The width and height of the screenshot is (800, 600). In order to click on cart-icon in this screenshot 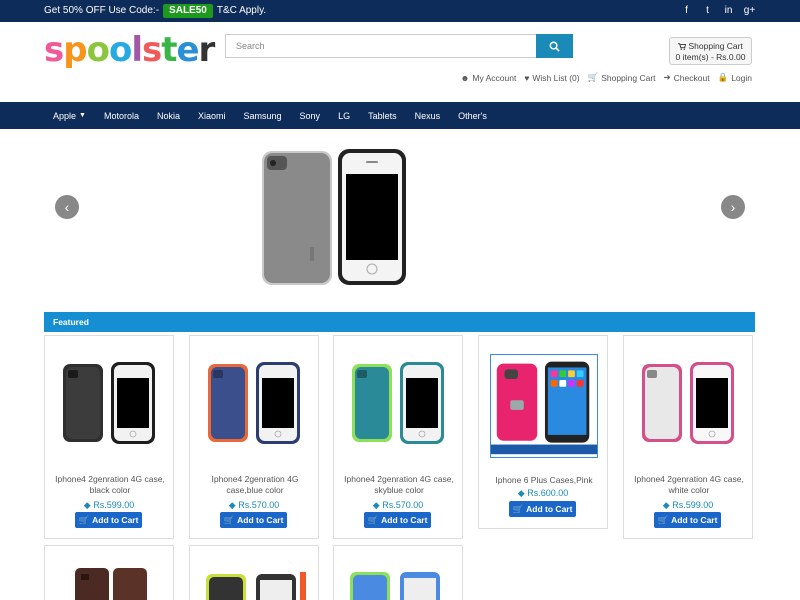, I will do `click(682, 46)`.